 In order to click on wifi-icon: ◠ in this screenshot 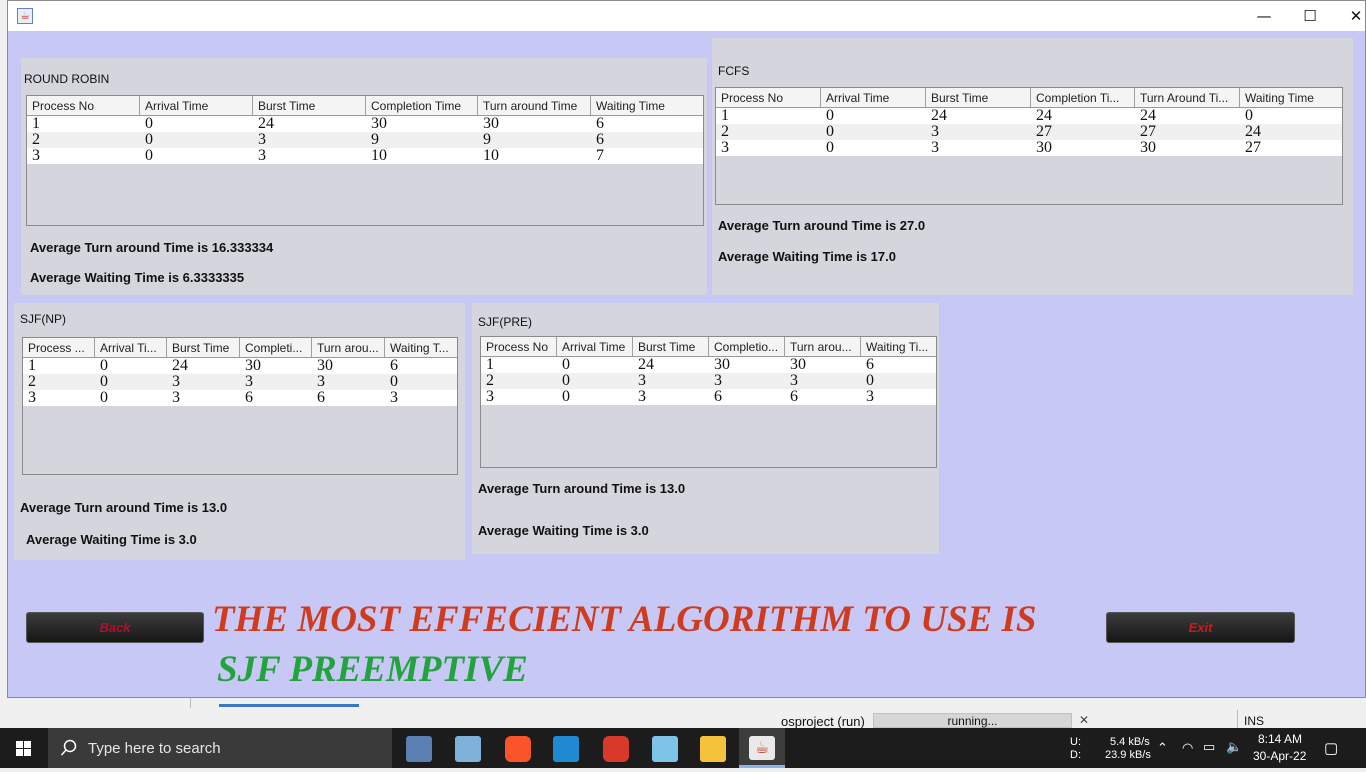, I will do `click(1187, 748)`.